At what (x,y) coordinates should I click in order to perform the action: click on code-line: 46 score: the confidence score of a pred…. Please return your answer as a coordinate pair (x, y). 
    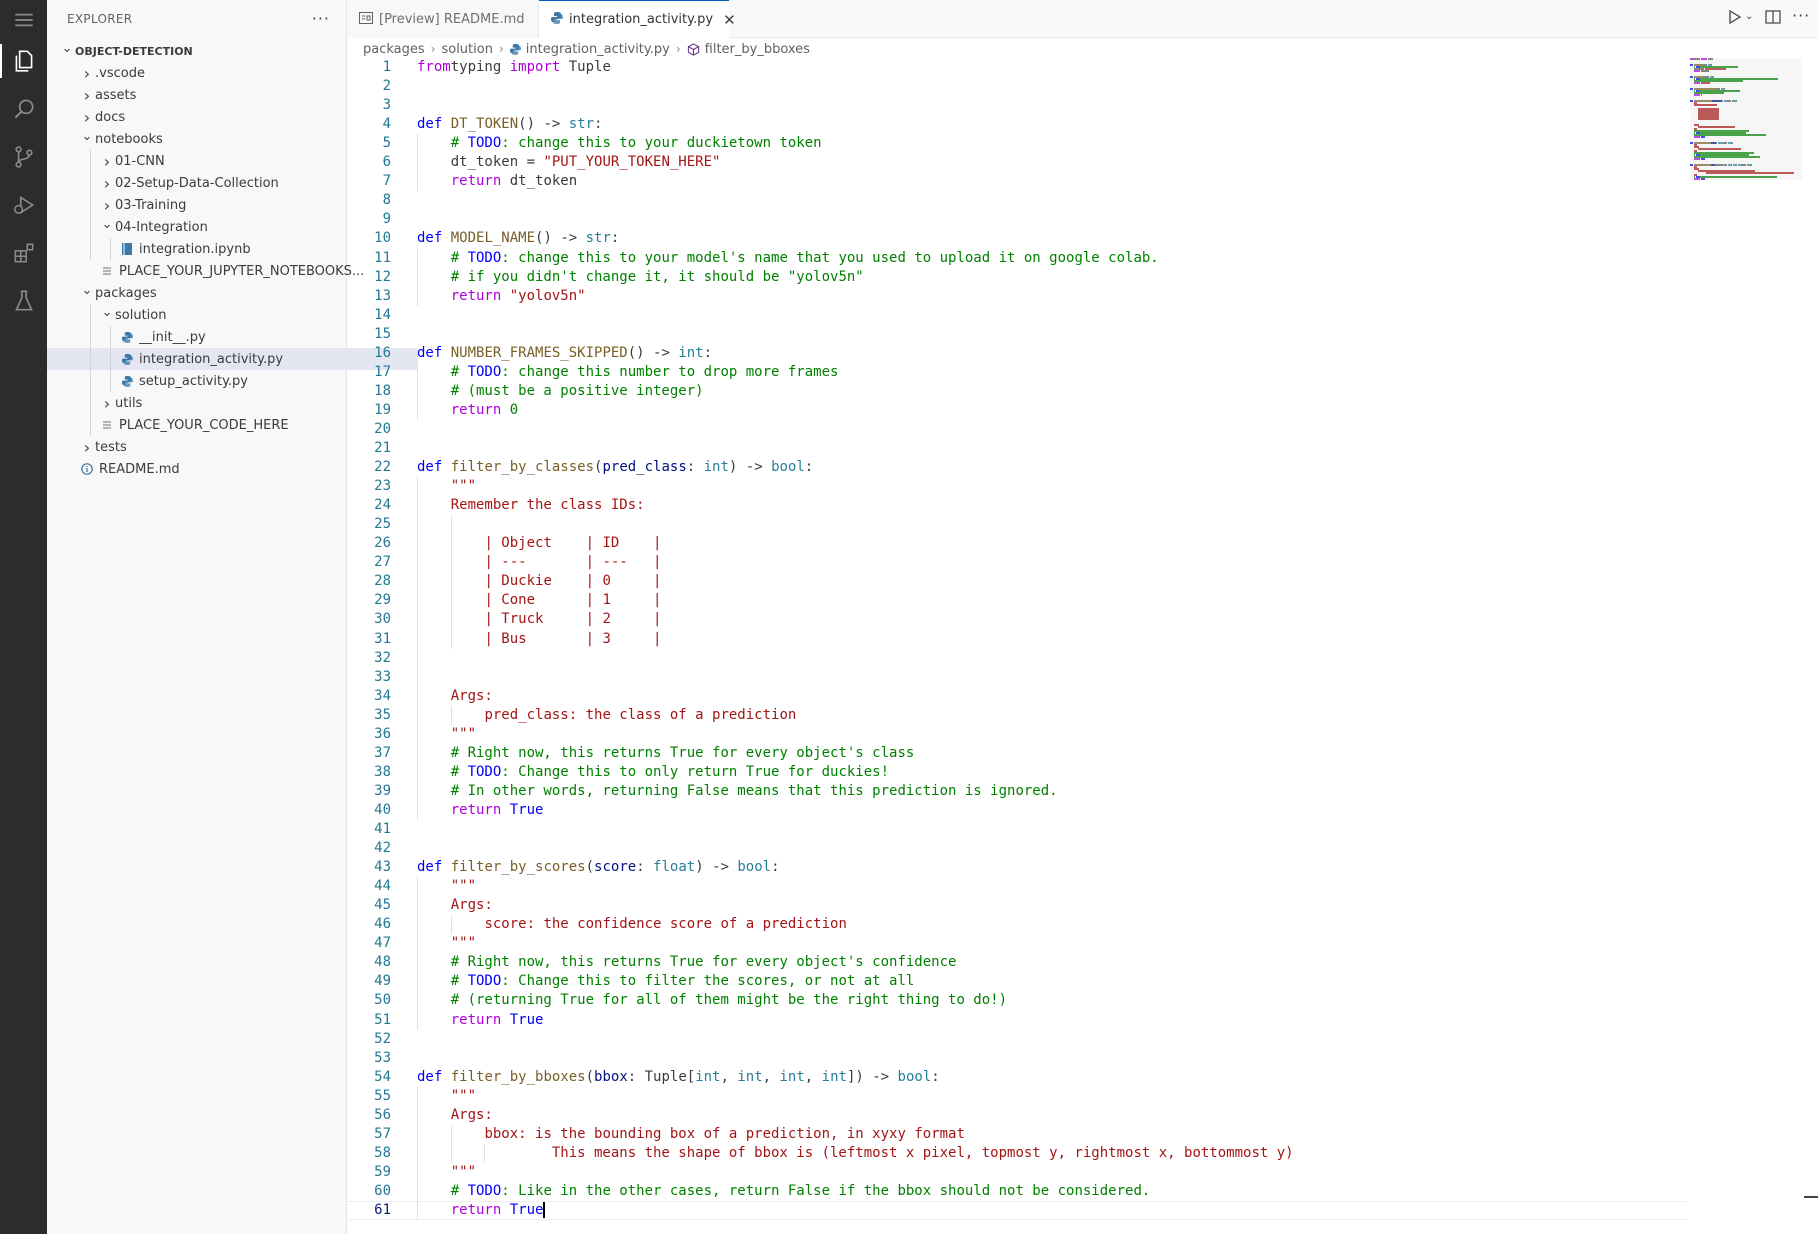
    Looking at the image, I should click on (1017, 924).